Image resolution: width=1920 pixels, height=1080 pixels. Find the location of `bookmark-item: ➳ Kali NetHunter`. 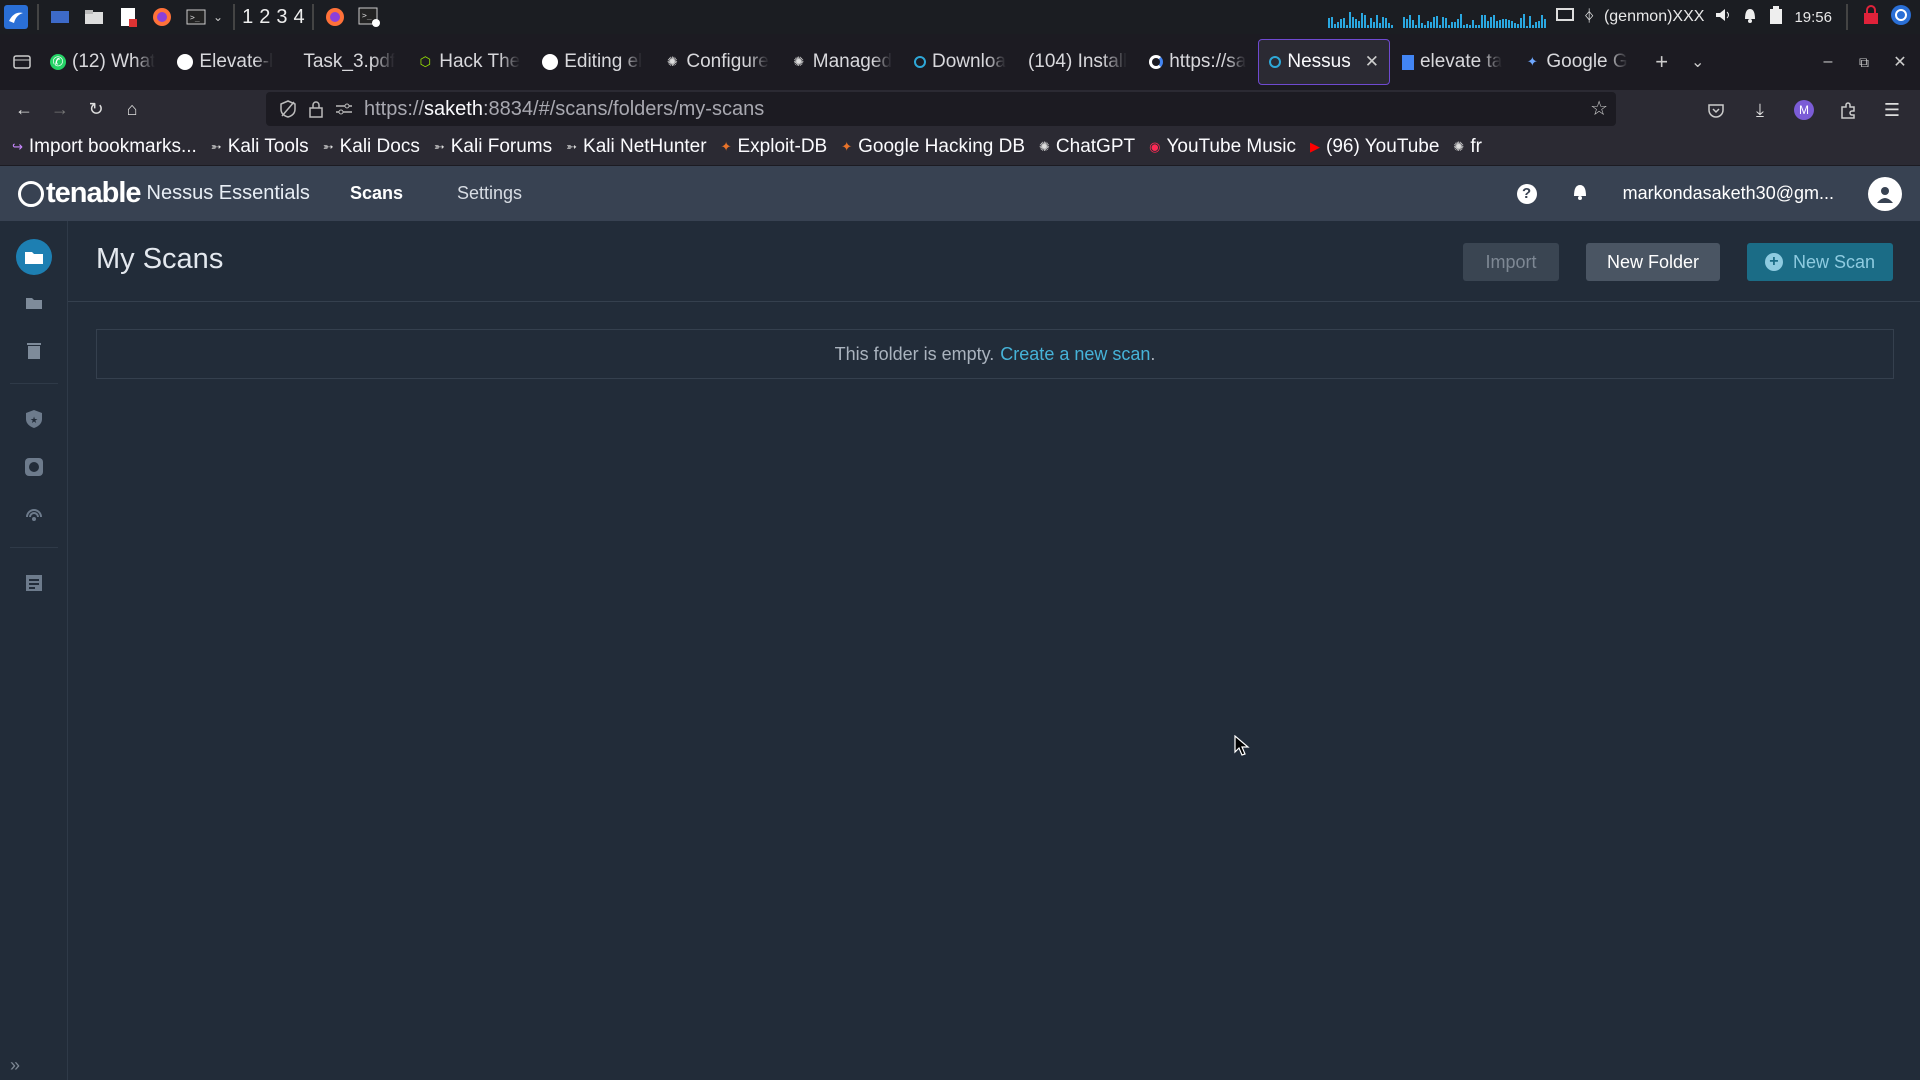

bookmark-item: ➳ Kali NetHunter is located at coordinates (636, 147).